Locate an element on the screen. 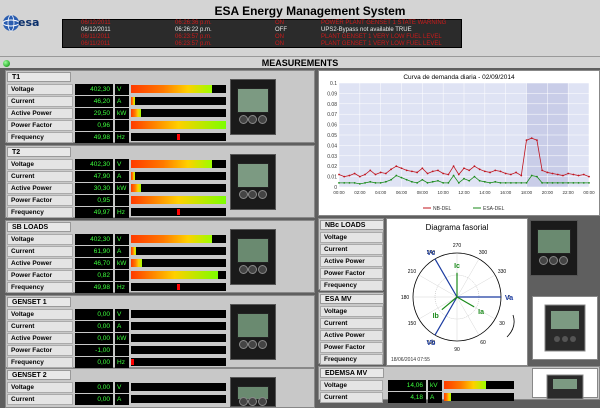 The height and width of the screenshot is (408, 600). y-tick-label: 0.06 is located at coordinates (332, 126).